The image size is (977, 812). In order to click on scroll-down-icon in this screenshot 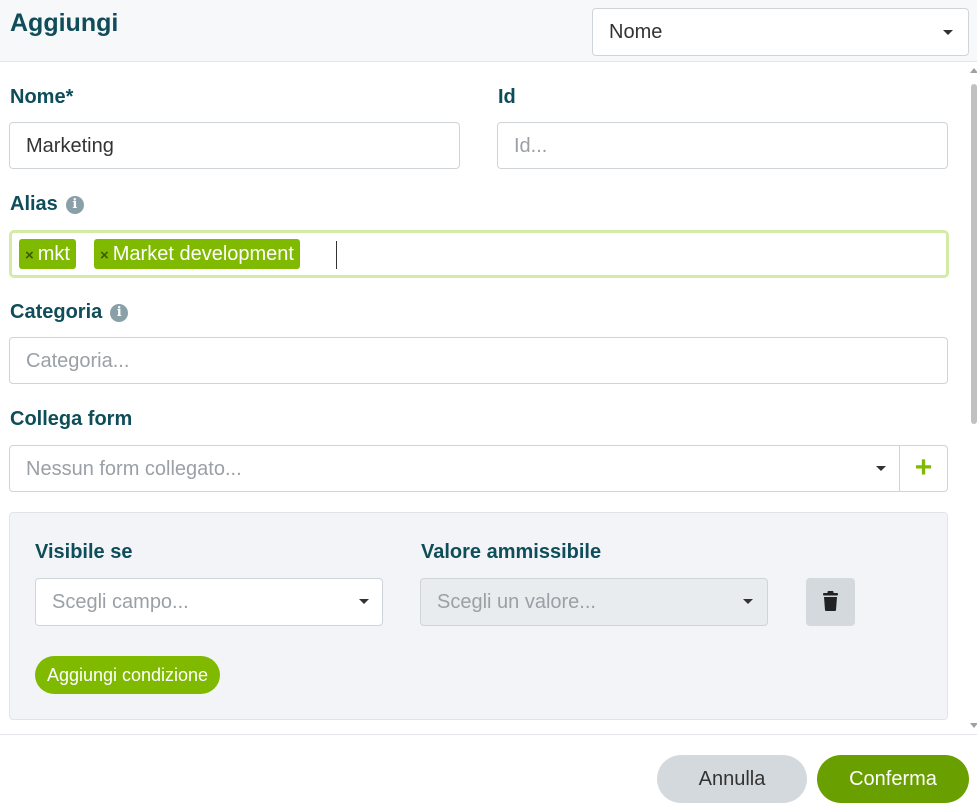, I will do `click(973, 725)`.